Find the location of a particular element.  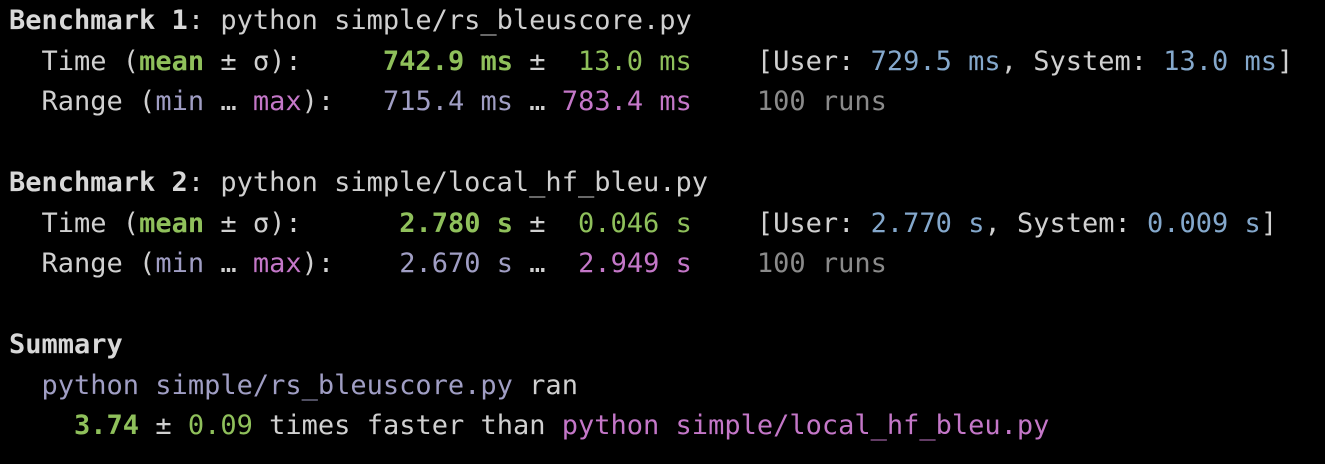

user-value: 2.770 s is located at coordinates (927, 223).